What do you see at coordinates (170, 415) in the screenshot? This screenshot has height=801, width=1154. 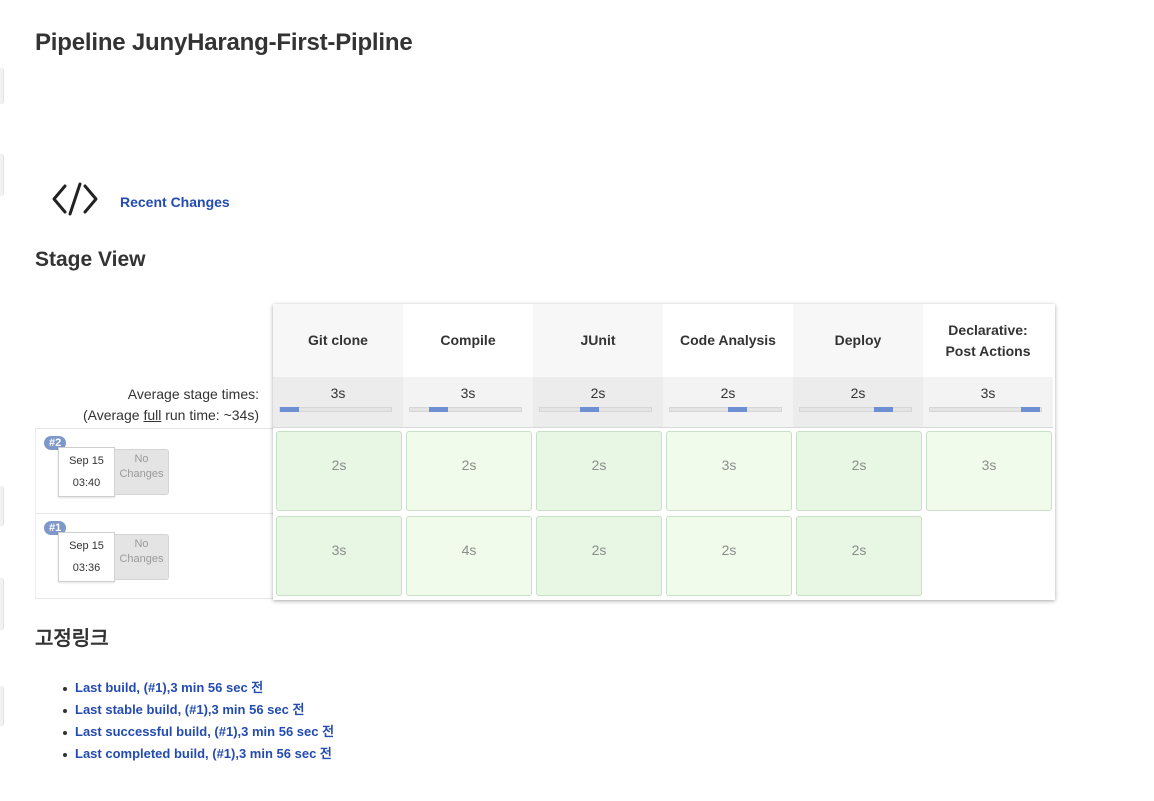 I see `average-run-time-text: (Average full run time: ~34s)` at bounding box center [170, 415].